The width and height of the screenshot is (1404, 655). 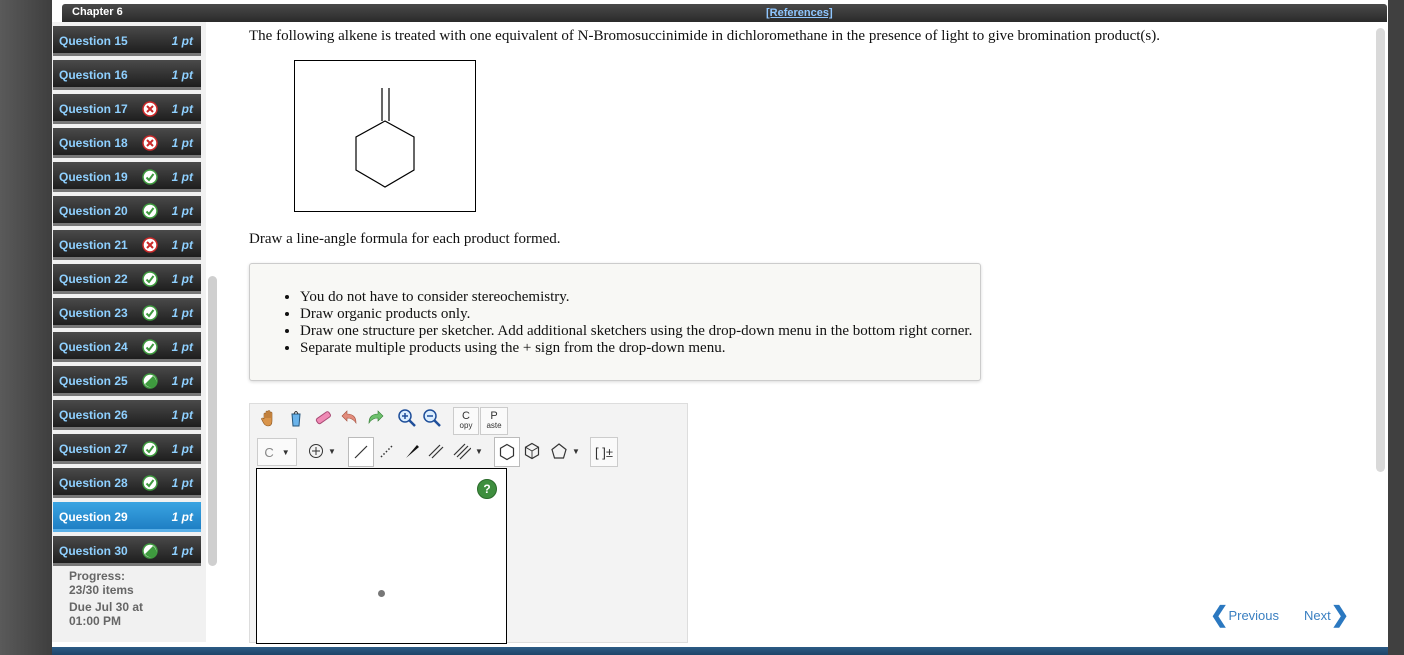 I want to click on redo-icon, so click(x=375, y=418).